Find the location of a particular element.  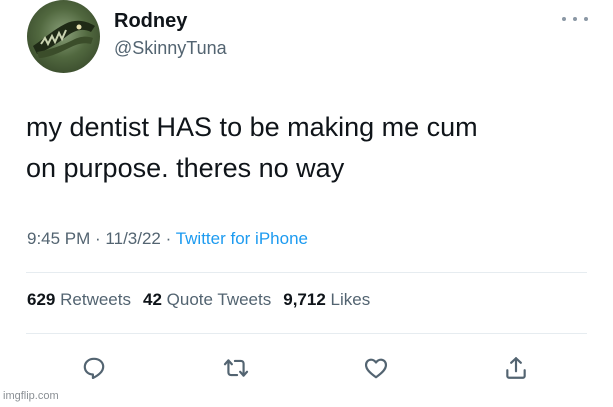

reply-button is located at coordinates (94, 368).